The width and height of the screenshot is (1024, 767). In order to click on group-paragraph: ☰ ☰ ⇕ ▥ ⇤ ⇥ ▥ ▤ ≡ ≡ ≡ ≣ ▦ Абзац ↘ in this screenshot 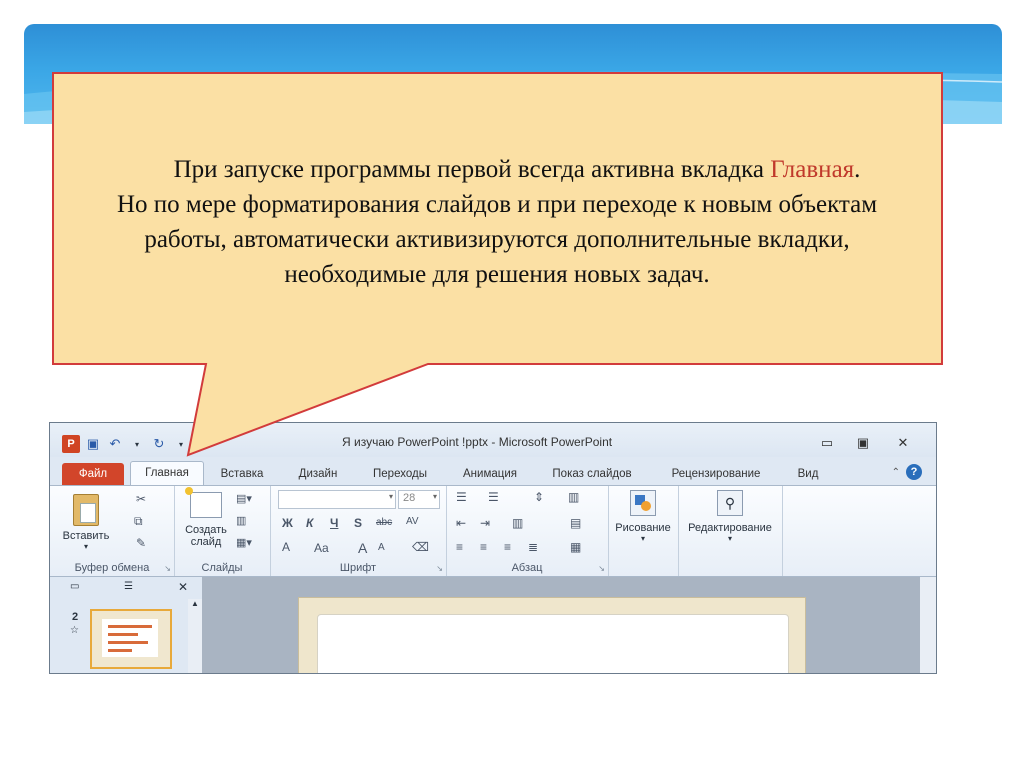, I will do `click(527, 531)`.